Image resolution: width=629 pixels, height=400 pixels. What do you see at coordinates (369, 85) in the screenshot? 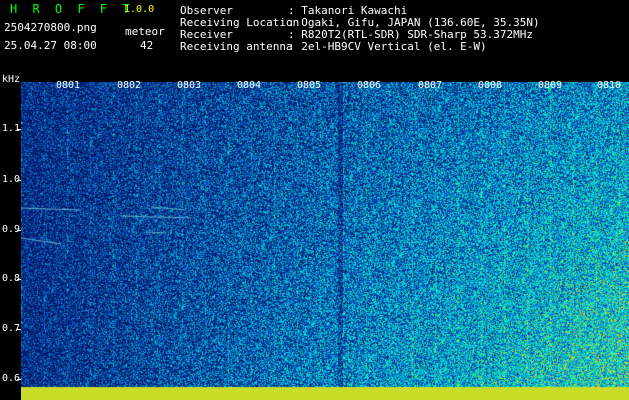
I see `x-tick-label: 0806` at bounding box center [369, 85].